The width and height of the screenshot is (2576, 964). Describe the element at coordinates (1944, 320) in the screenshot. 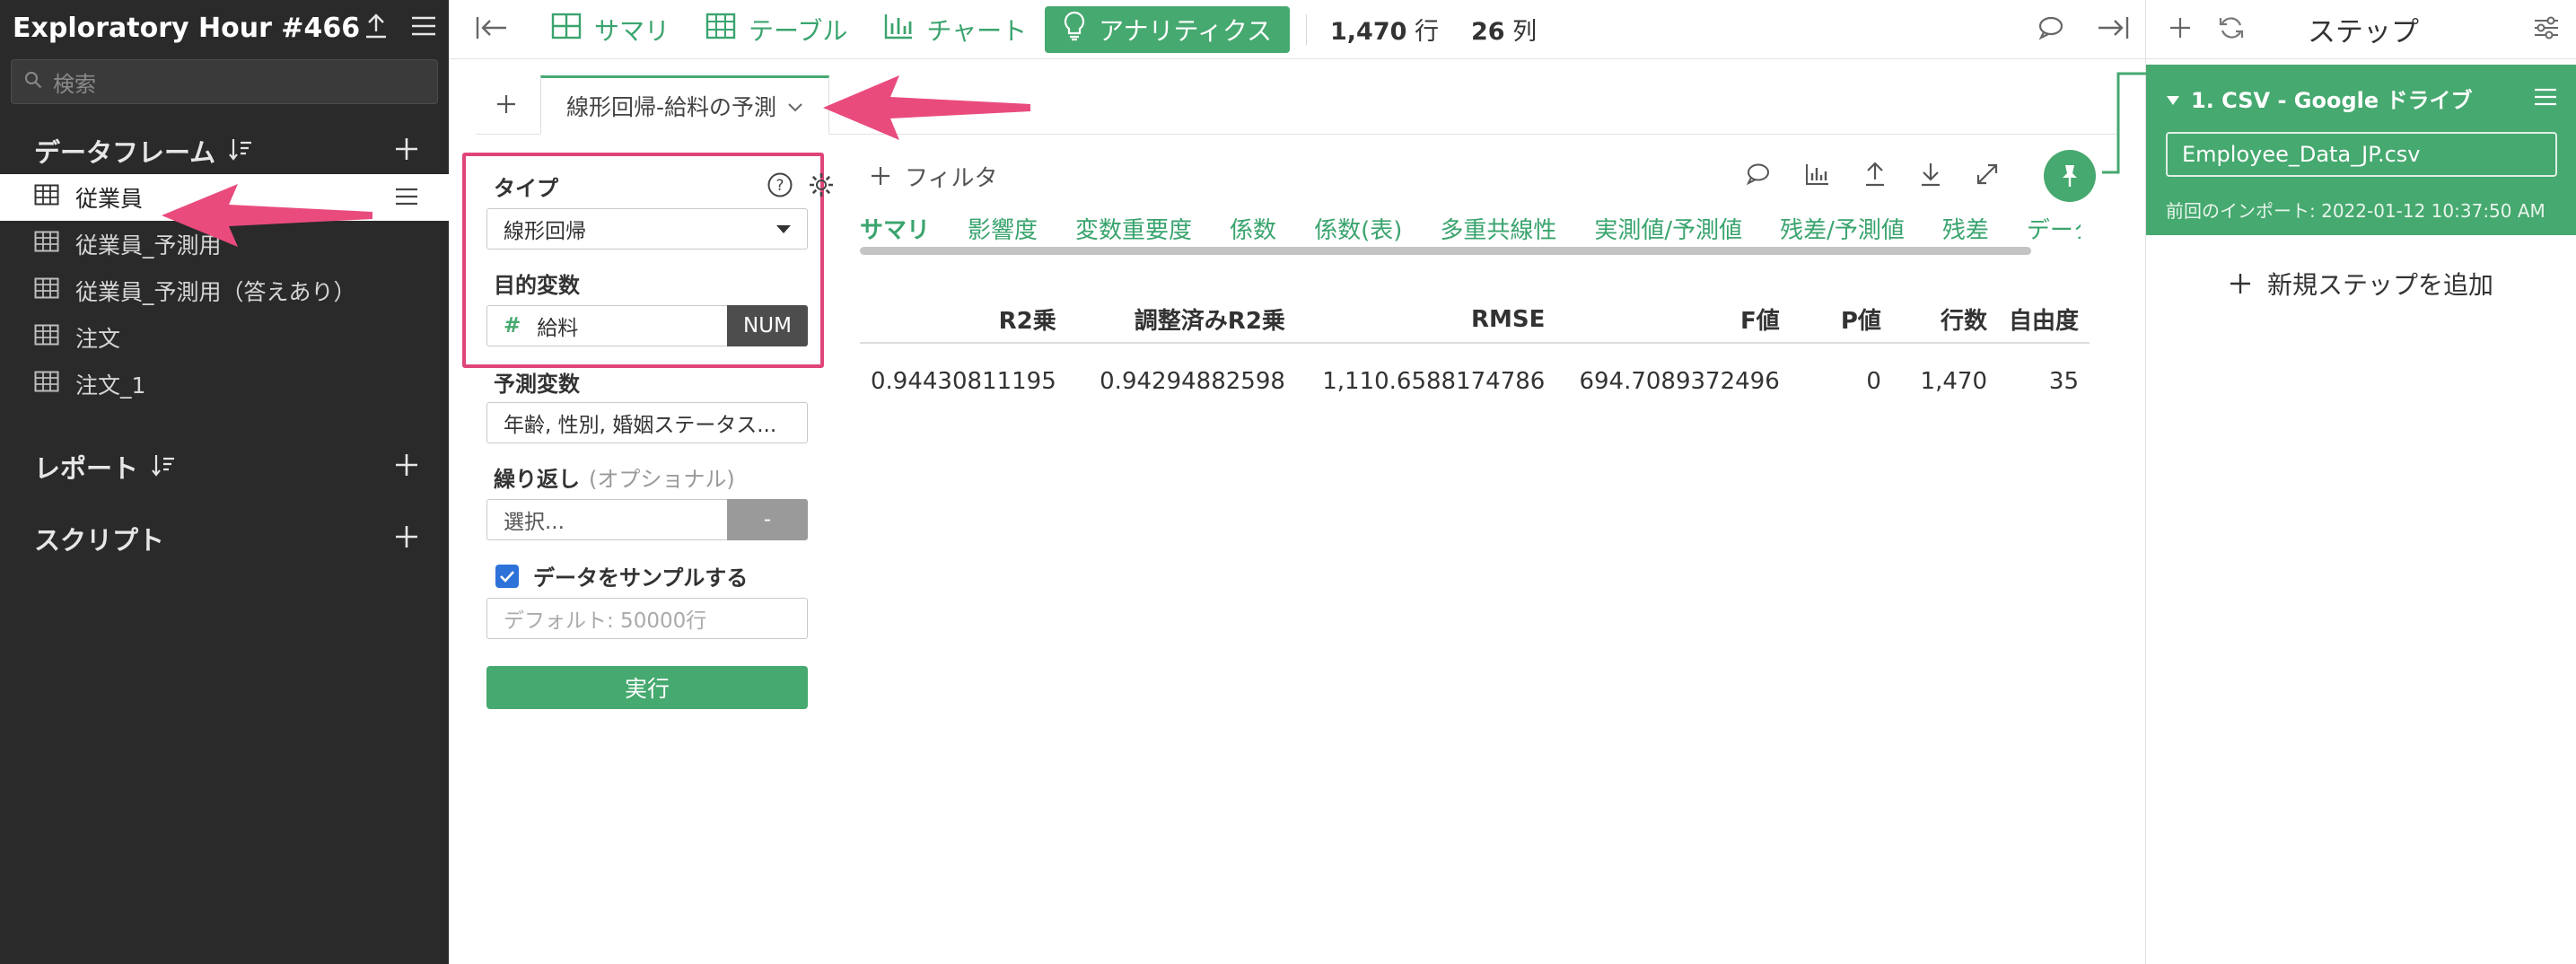

I see `column-header: 行数` at that location.